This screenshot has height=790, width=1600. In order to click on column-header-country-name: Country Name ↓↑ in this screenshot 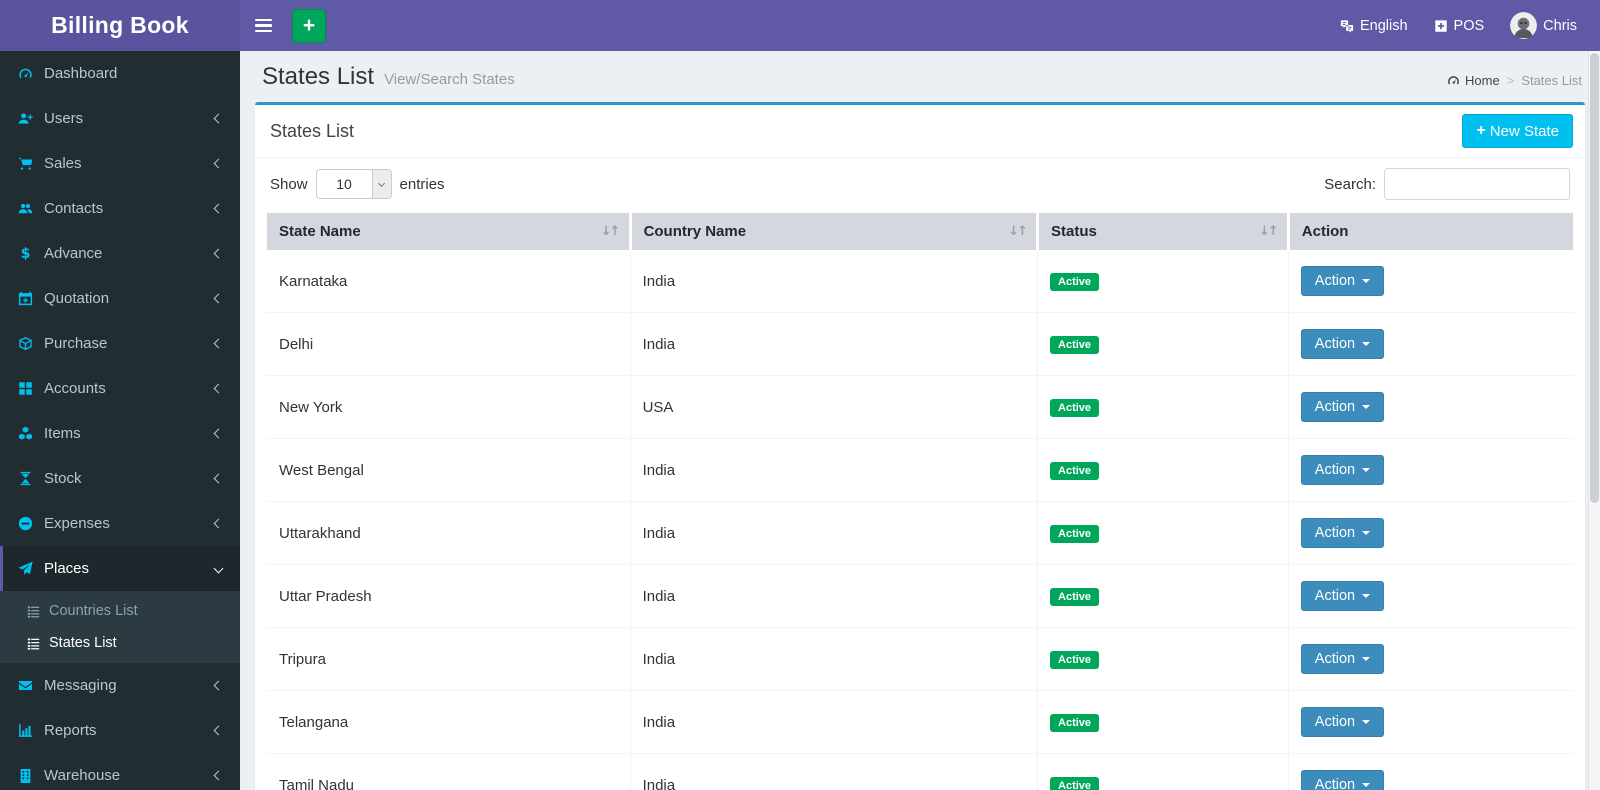, I will do `click(835, 231)`.